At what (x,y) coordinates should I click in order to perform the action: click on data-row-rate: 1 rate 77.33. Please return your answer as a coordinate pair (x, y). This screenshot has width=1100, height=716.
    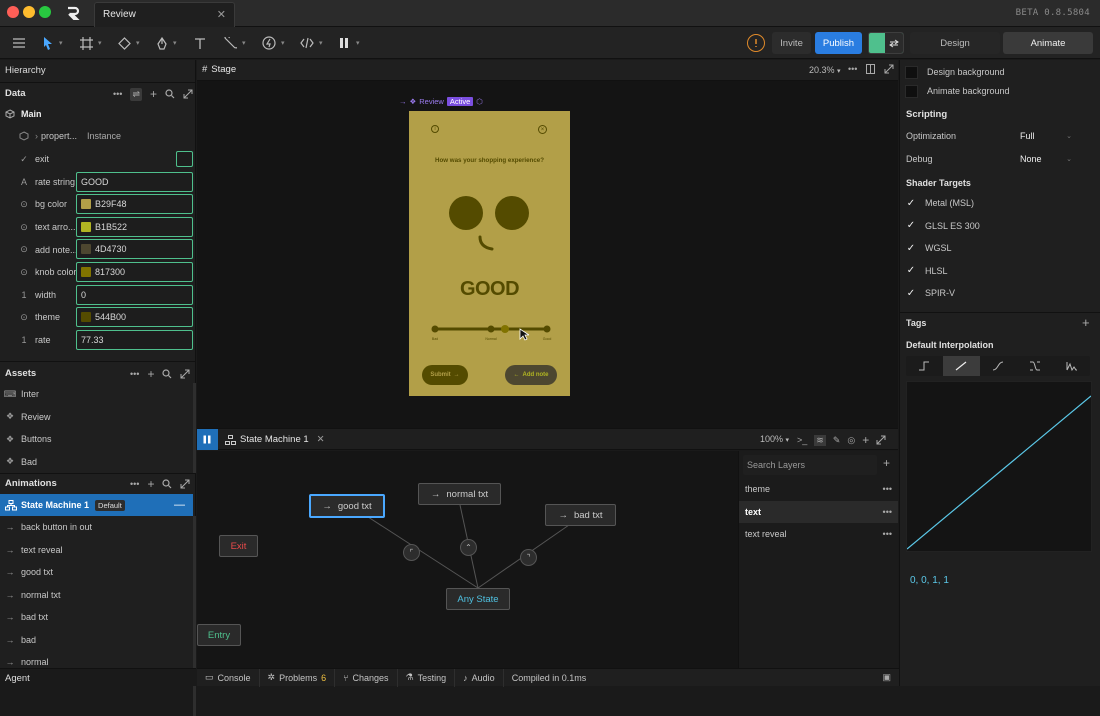
    Looking at the image, I should click on (107, 340).